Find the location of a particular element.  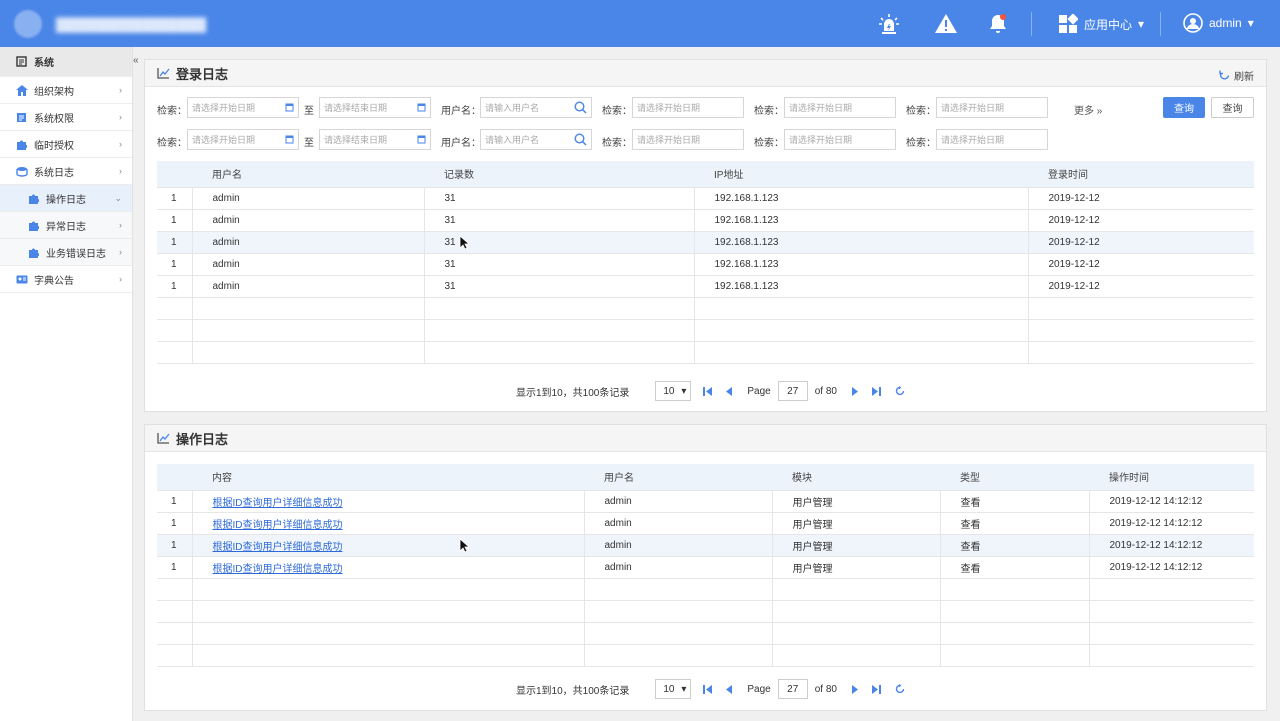

refresh-button: 刷新 is located at coordinates (1236, 75).